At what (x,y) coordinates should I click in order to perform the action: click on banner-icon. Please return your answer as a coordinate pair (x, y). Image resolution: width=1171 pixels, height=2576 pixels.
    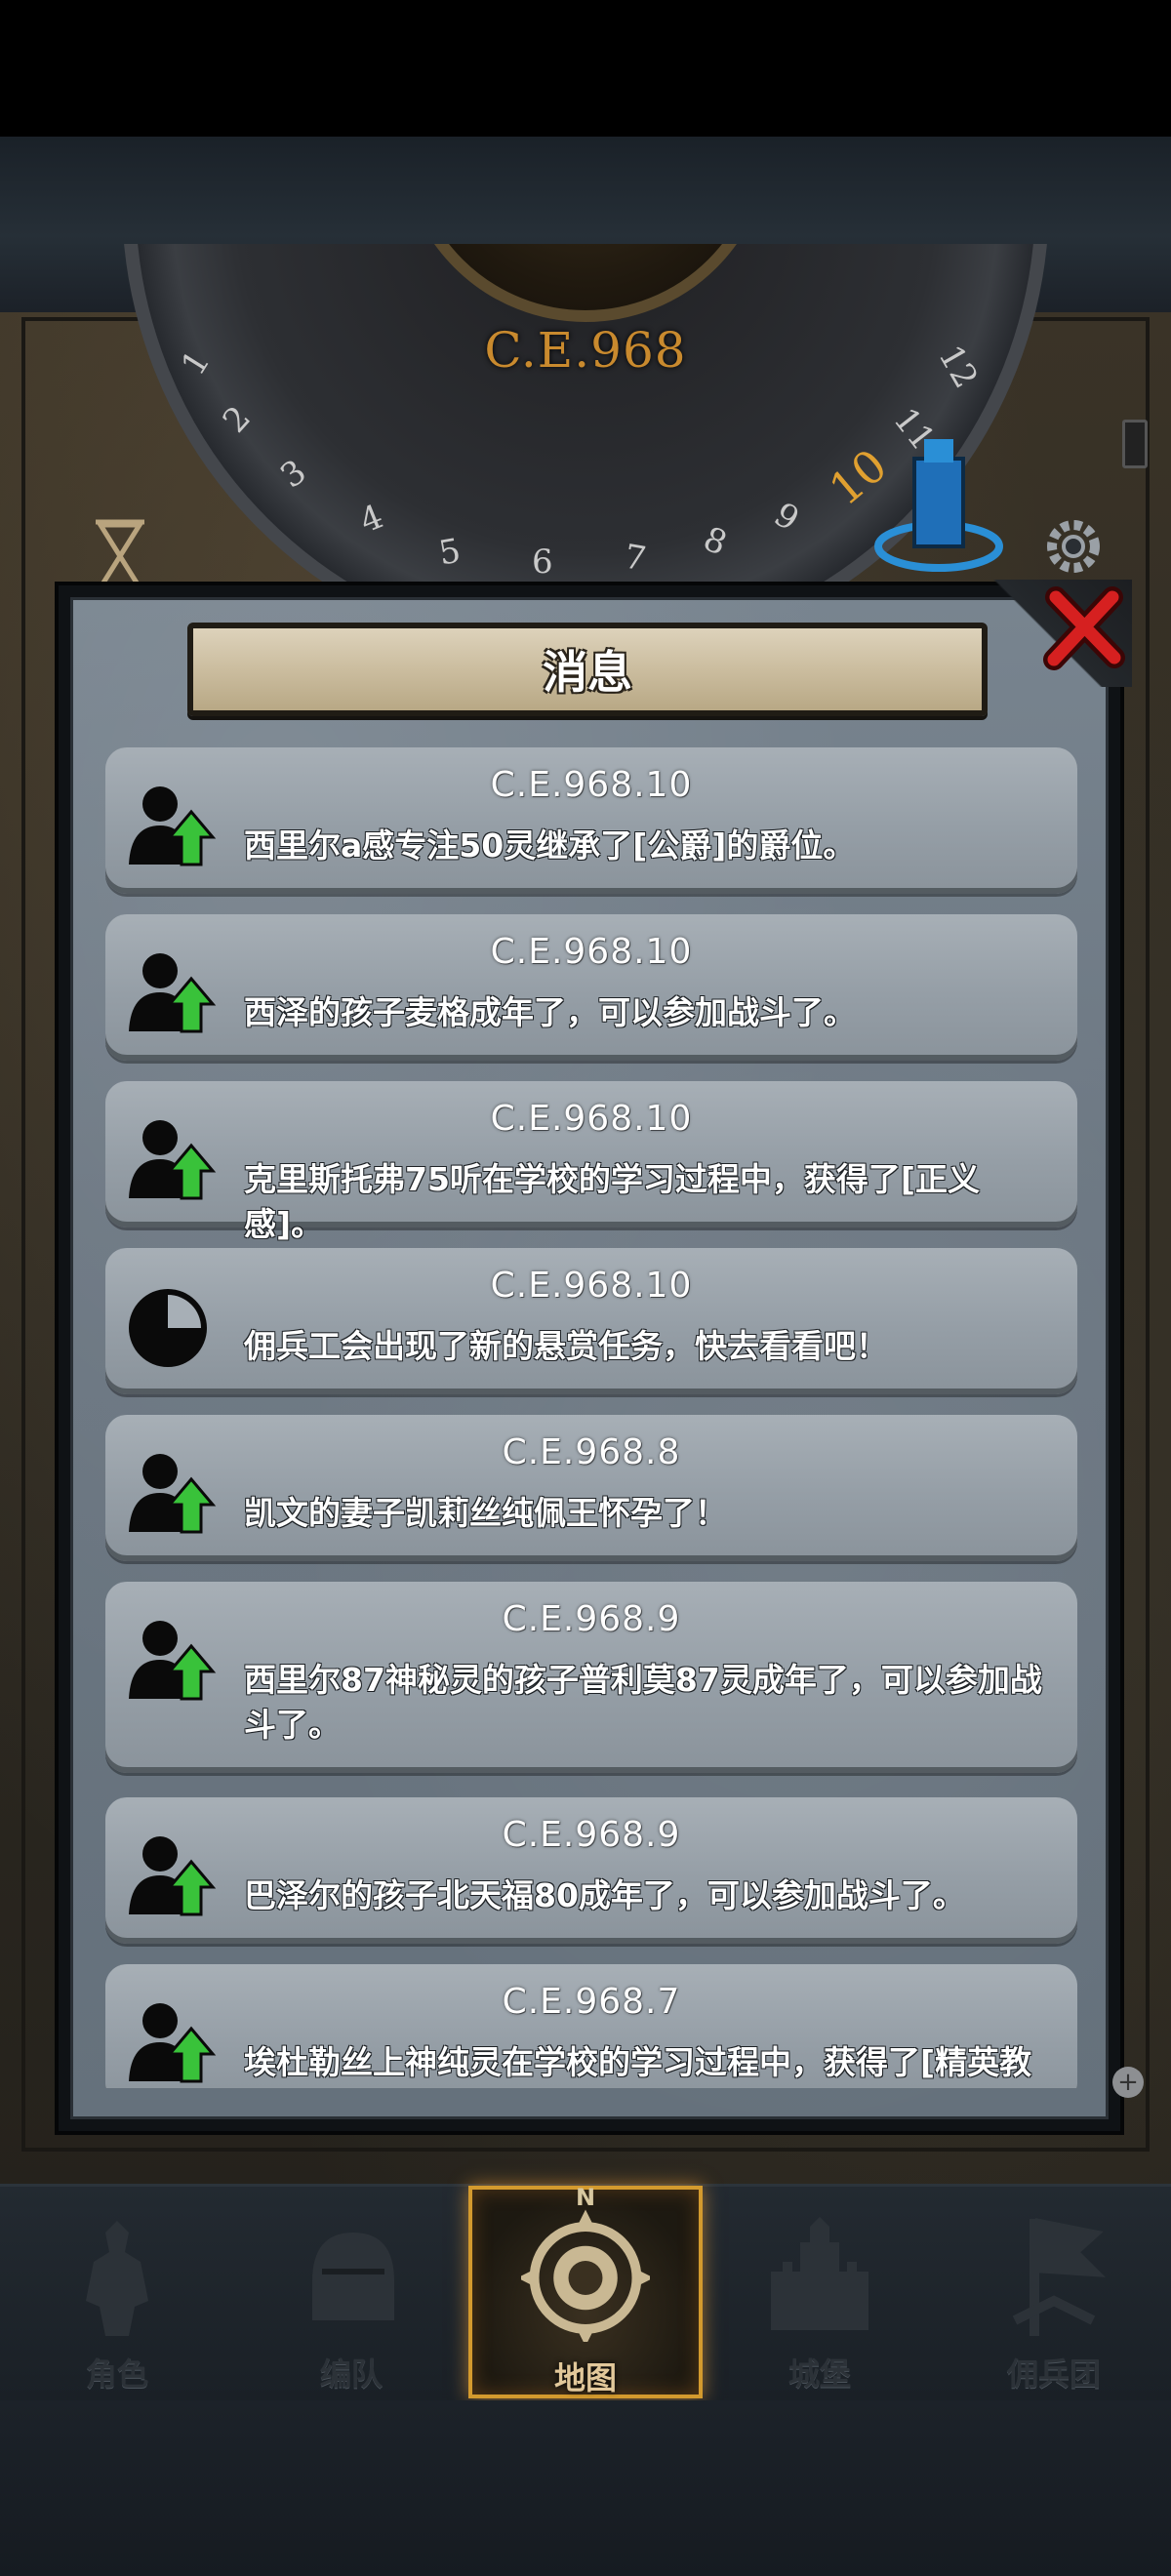
    Looking at the image, I should click on (1059, 2277).